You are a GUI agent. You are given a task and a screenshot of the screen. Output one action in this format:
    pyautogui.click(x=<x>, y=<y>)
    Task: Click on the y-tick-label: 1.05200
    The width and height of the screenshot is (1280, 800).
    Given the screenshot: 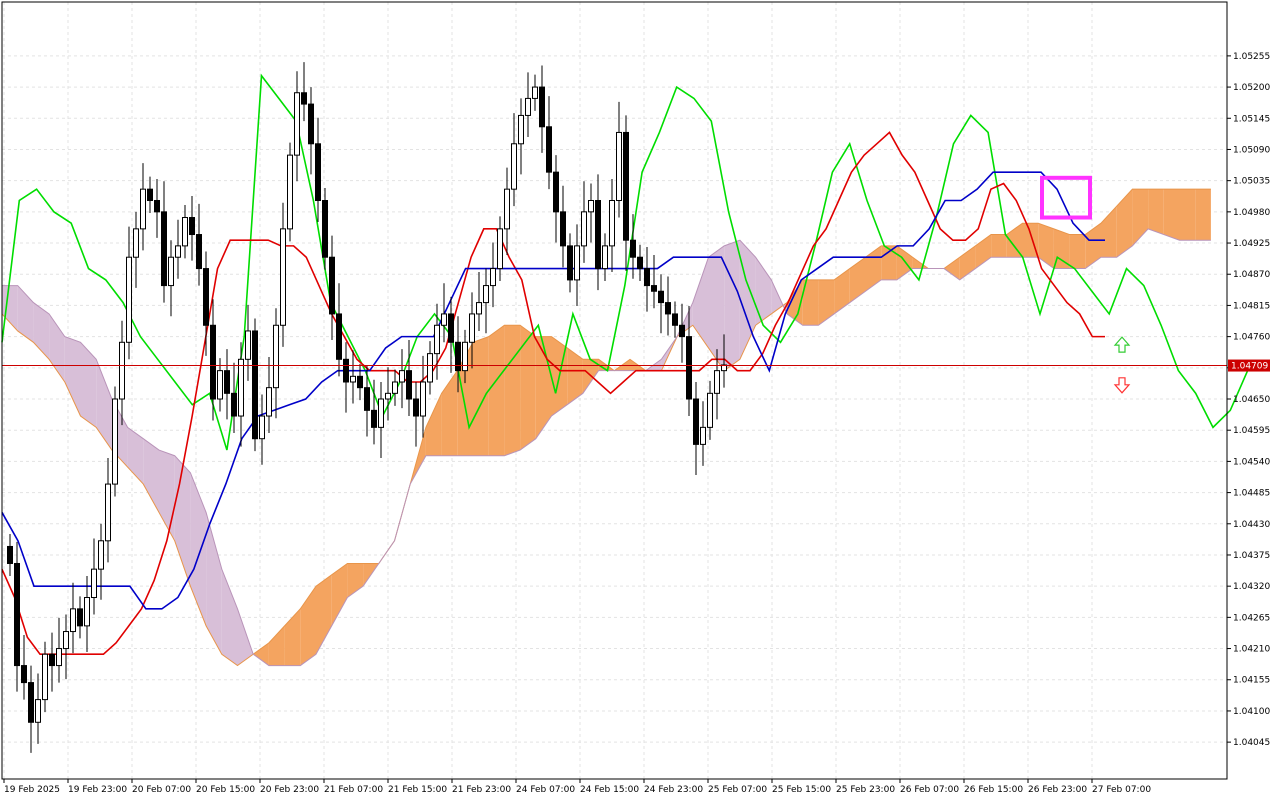 What is the action you would take?
    pyautogui.click(x=1251, y=88)
    